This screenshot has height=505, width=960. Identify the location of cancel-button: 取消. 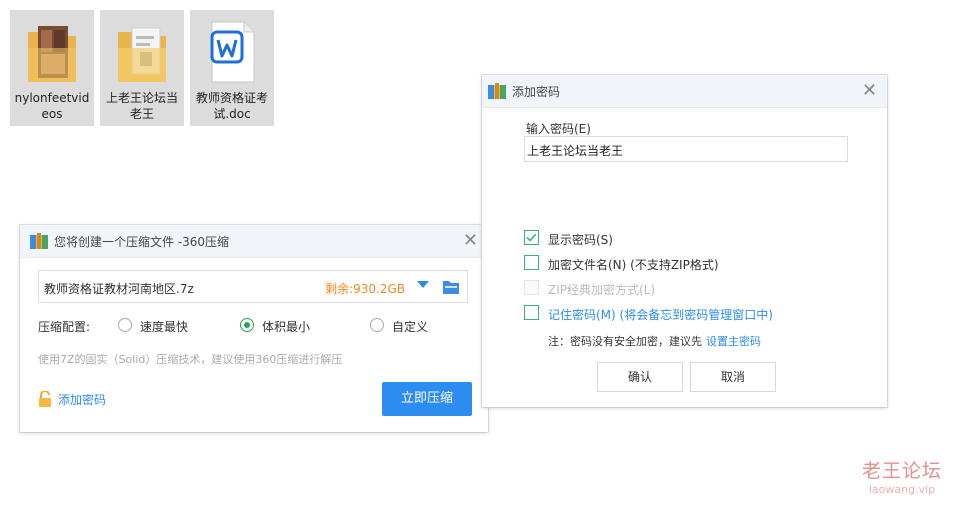
(733, 377).